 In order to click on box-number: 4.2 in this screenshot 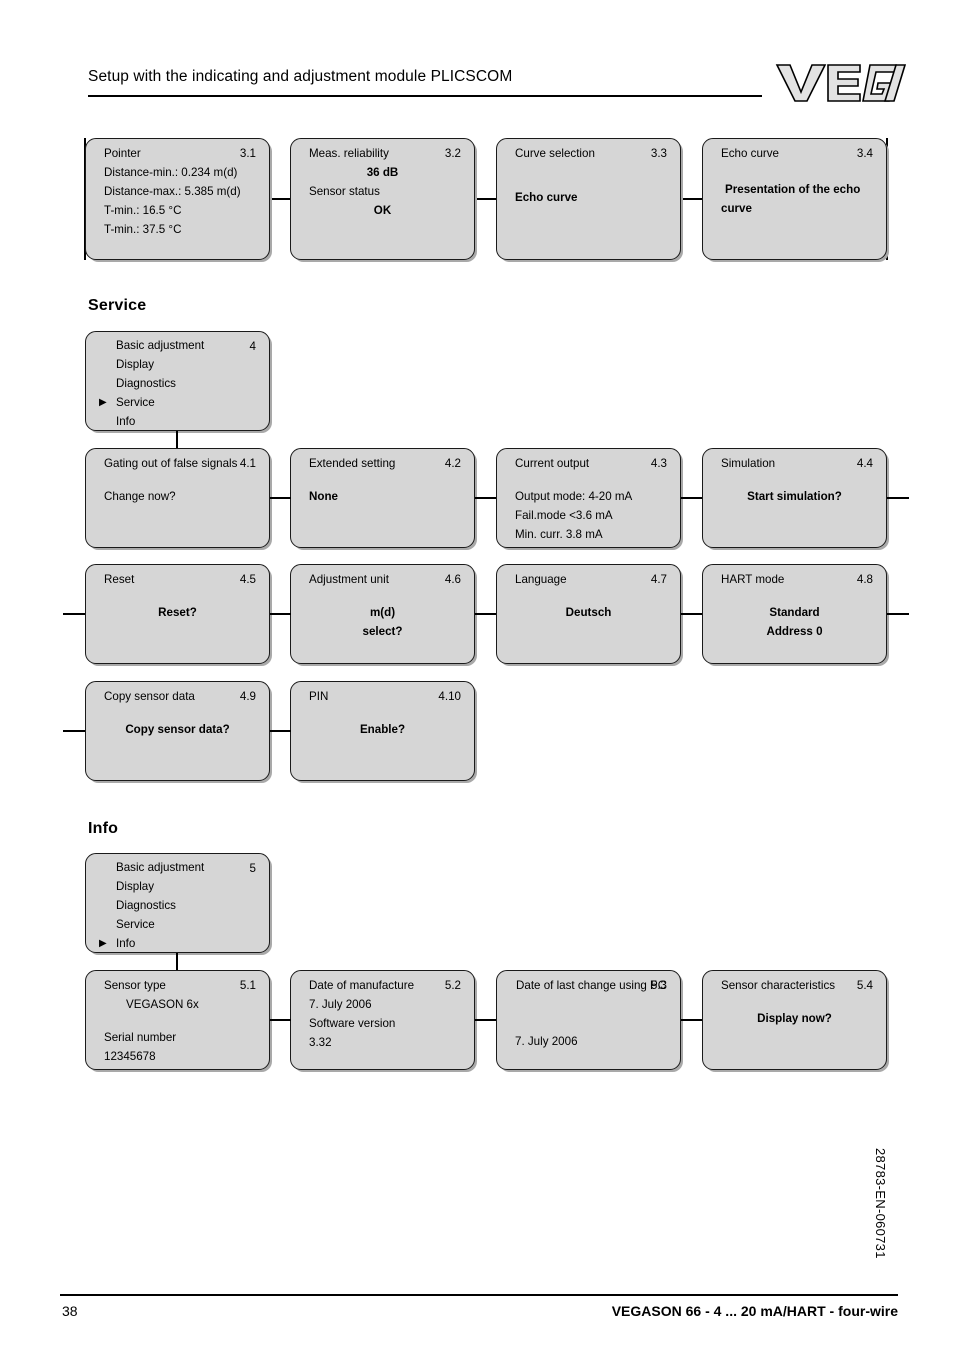, I will do `click(452, 463)`.